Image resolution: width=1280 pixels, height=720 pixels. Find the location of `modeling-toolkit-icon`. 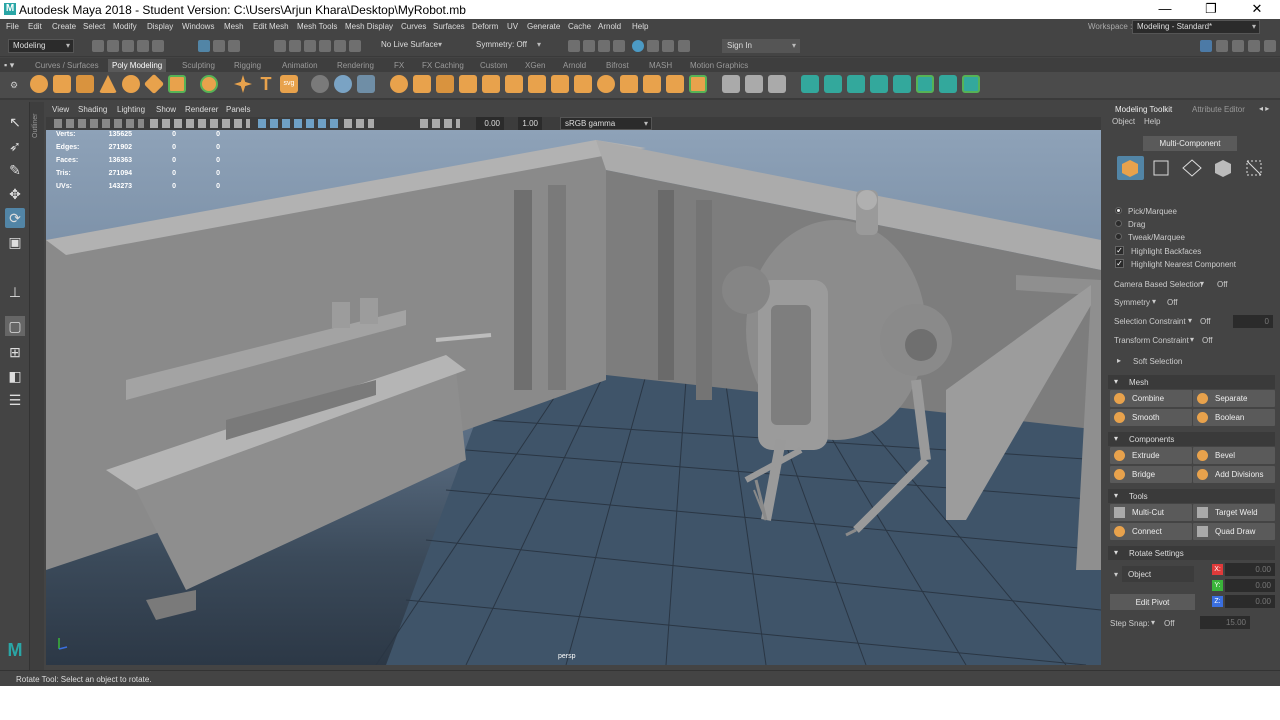

modeling-toolkit-icon is located at coordinates (1254, 46).